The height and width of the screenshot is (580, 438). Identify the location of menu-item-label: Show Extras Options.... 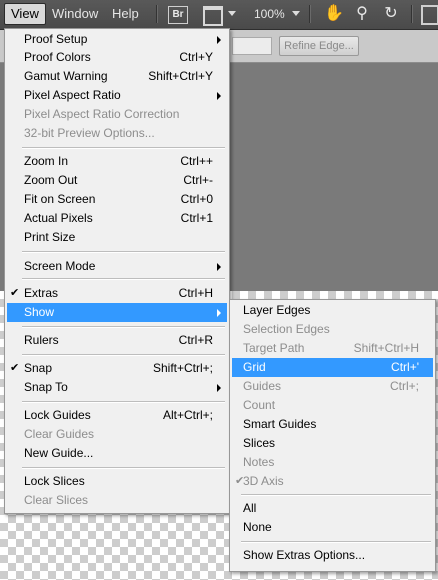
(304, 555).